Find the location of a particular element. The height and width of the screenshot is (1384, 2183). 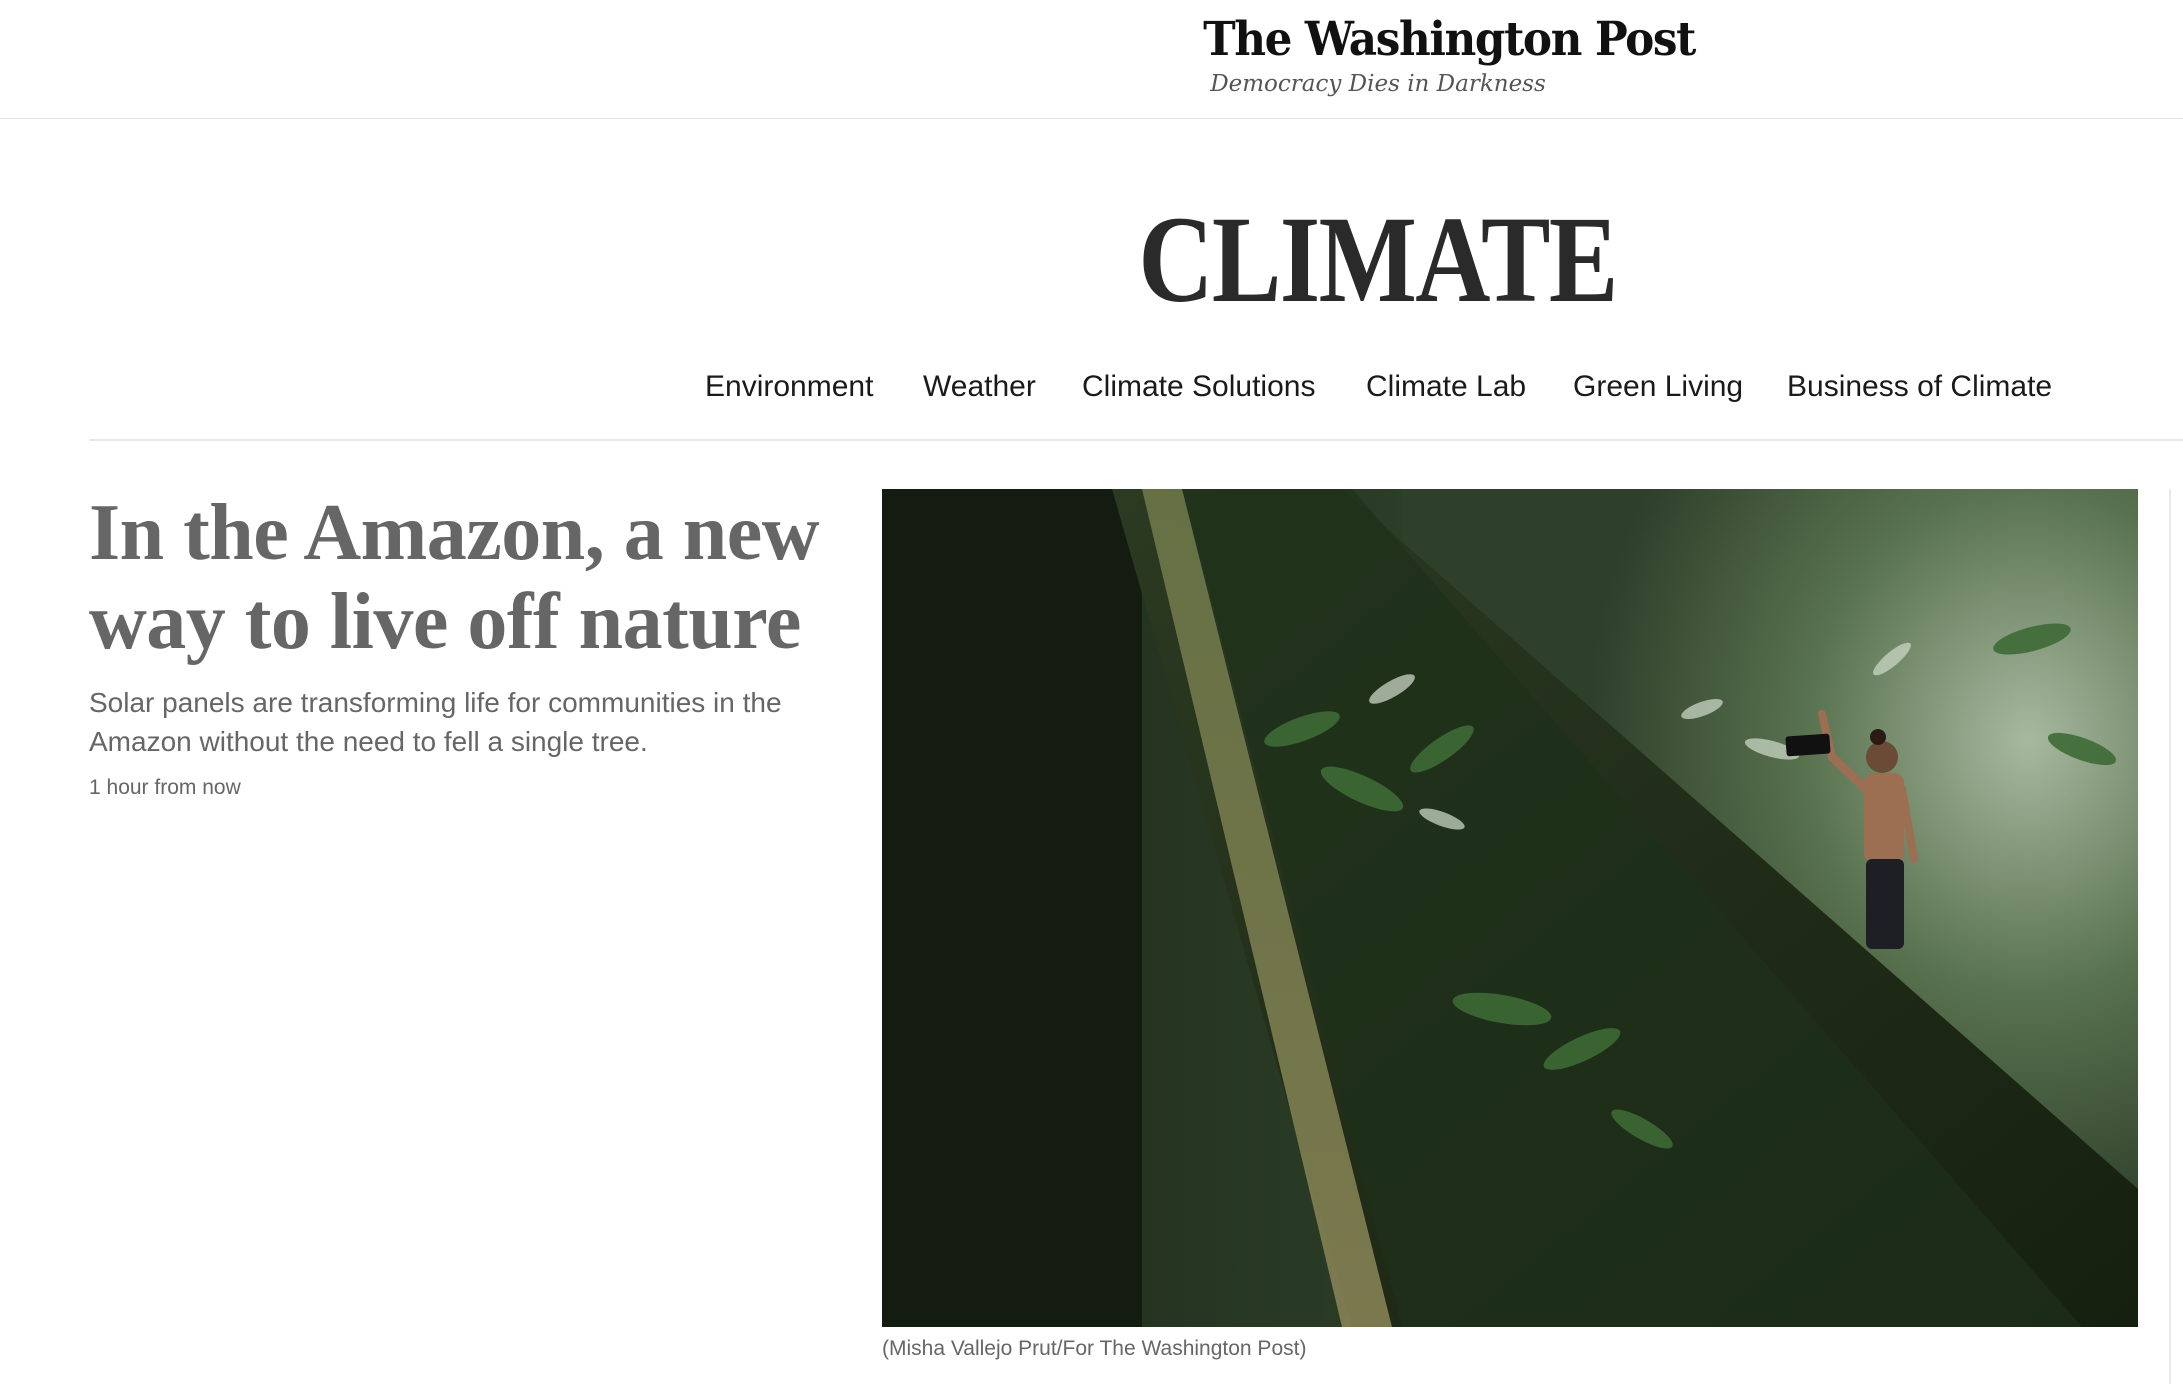

site-tagline: Democracy Dies in Darkness is located at coordinates (1378, 84).